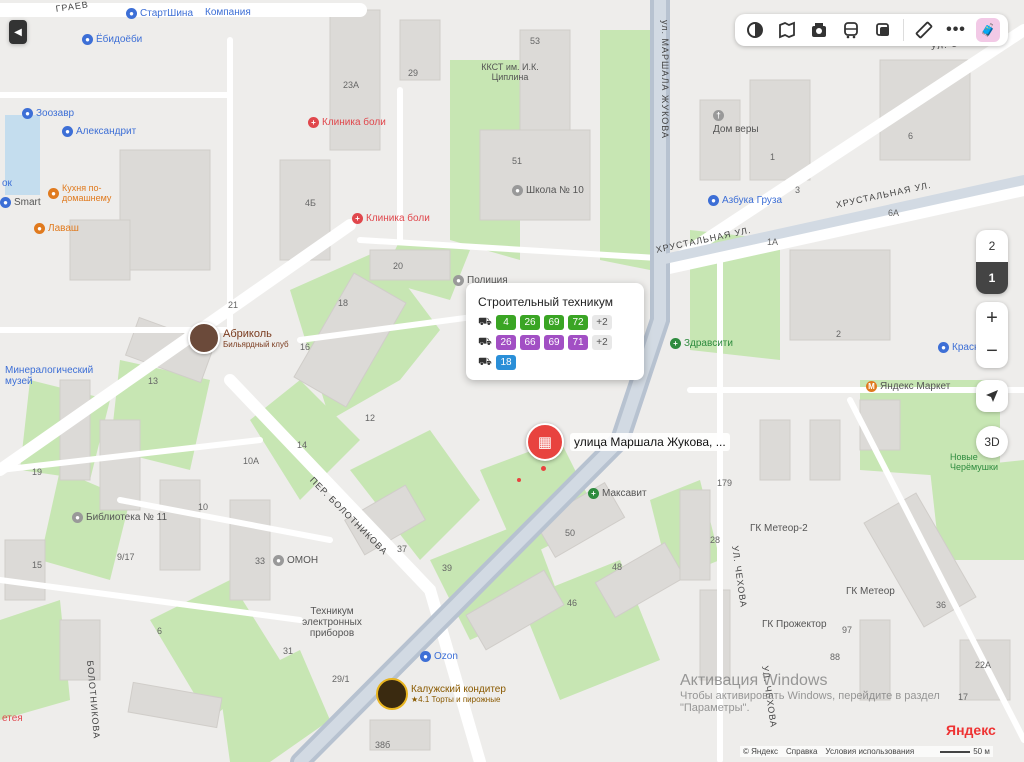 The image size is (1024, 762). What do you see at coordinates (725, 483) in the screenshot?
I see `house-number: 179` at bounding box center [725, 483].